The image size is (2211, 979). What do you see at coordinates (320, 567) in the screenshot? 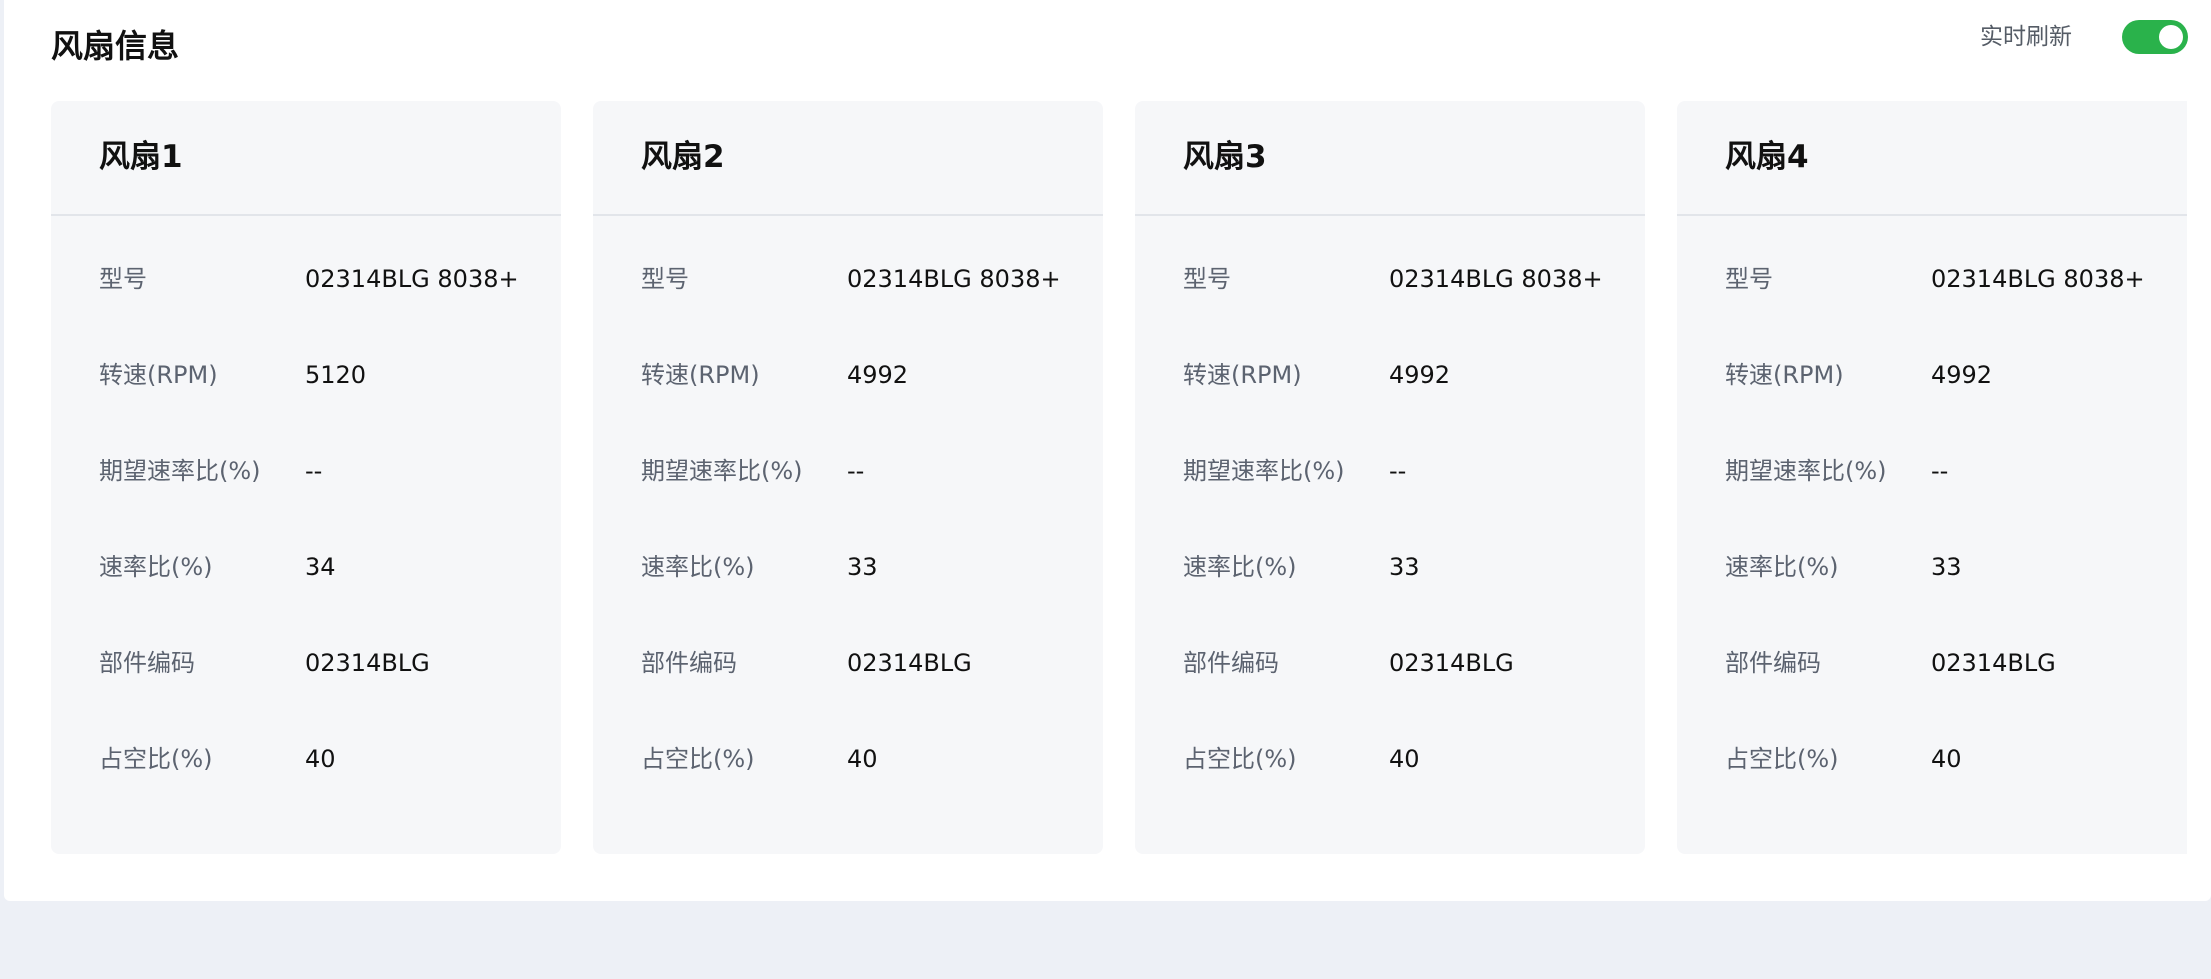
I see `field-value: 34` at bounding box center [320, 567].